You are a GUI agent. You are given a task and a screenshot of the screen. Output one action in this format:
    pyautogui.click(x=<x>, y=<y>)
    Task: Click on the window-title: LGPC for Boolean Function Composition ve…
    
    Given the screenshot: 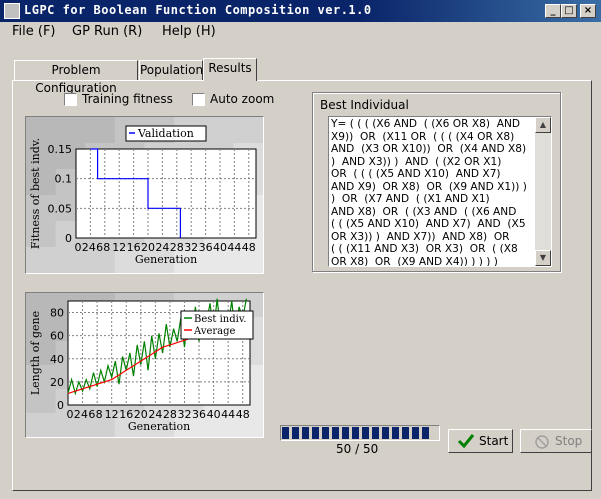 What is the action you would take?
    pyautogui.click(x=198, y=10)
    